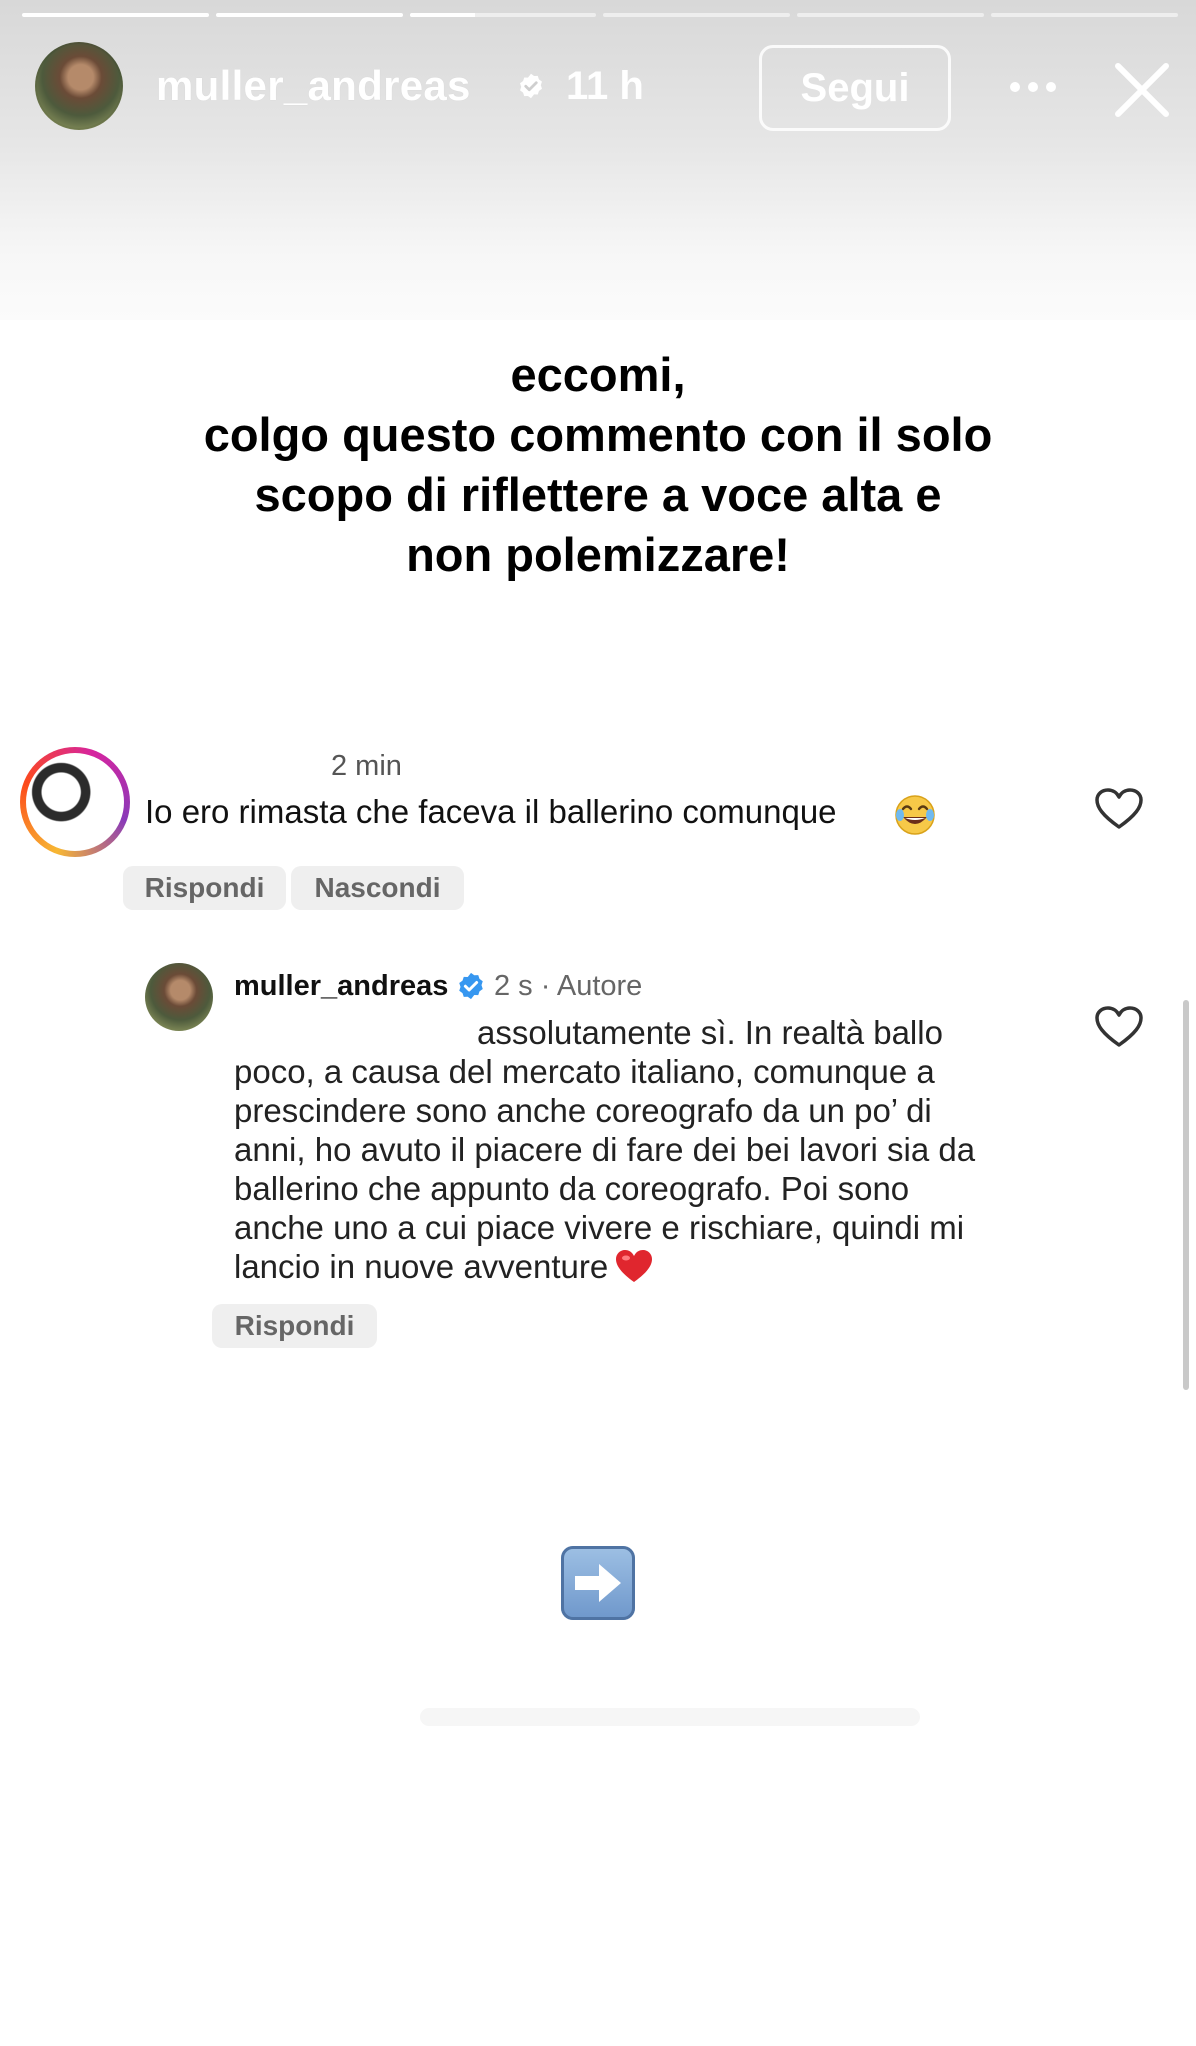 The height and width of the screenshot is (2046, 1196). Describe the element at coordinates (179, 997) in the screenshot. I see `reply-avatar` at that location.